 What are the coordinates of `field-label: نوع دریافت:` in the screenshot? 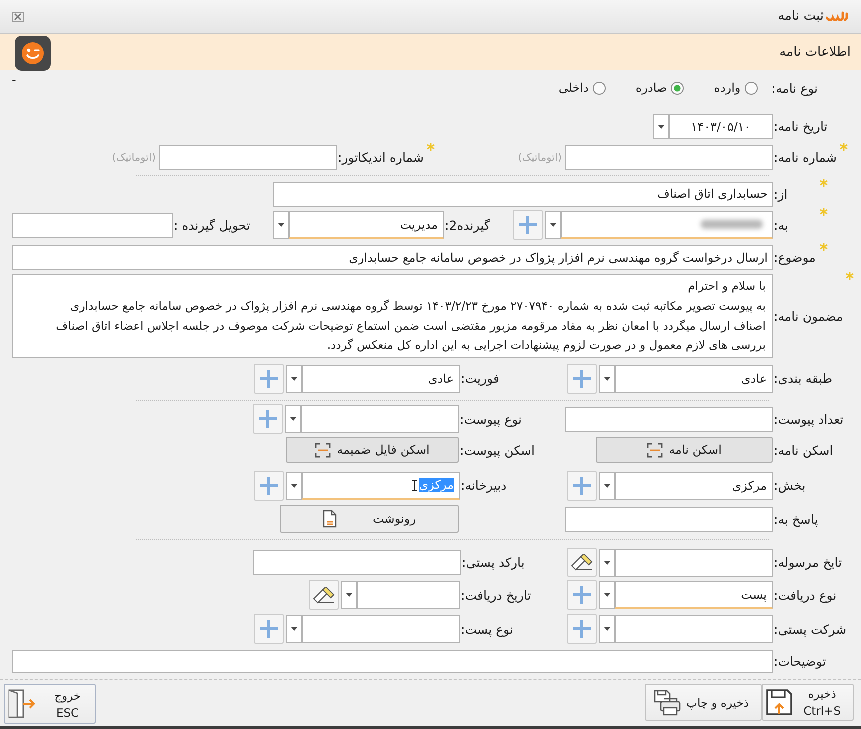 It's located at (805, 595).